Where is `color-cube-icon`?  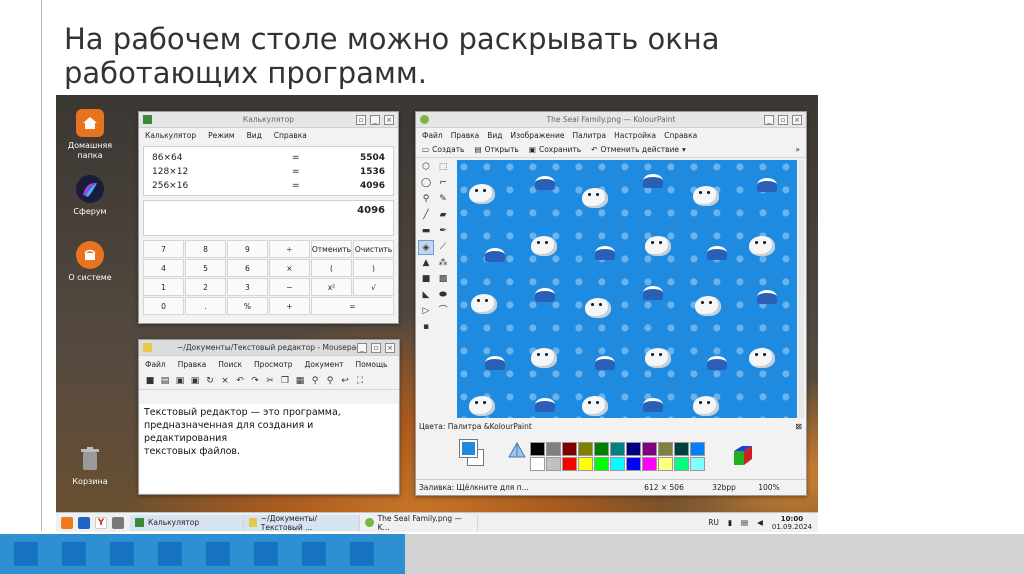
color-cube-icon is located at coordinates (743, 455).